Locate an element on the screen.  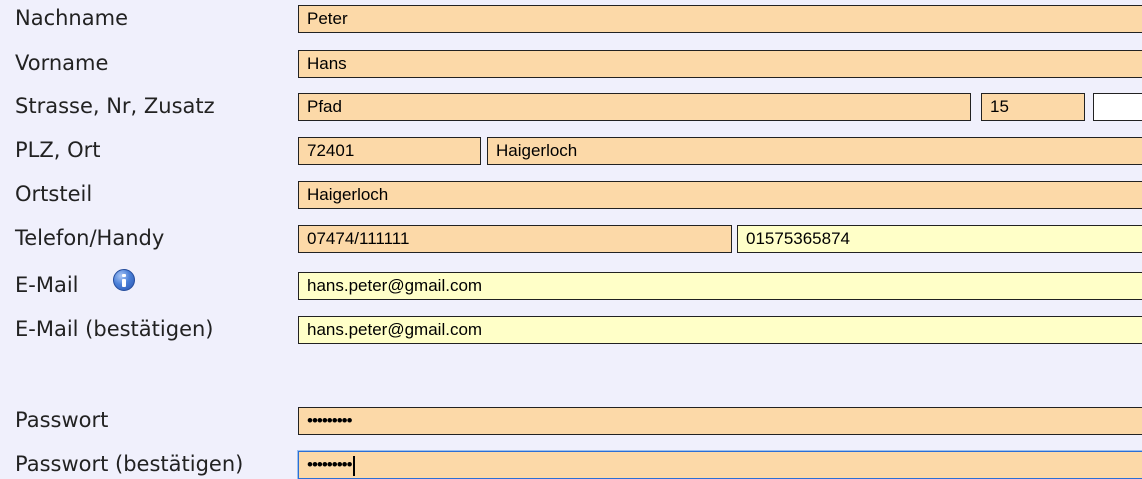
label-vorname: Vorname is located at coordinates (62, 63).